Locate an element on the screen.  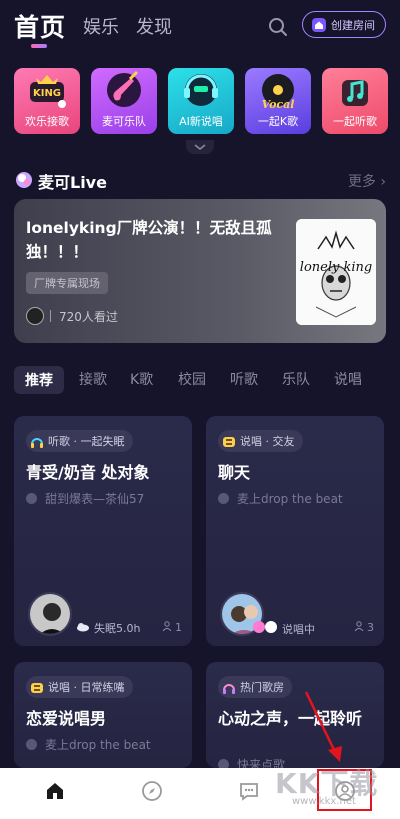
king-mic-icon: KING is located at coordinates (47, 91).